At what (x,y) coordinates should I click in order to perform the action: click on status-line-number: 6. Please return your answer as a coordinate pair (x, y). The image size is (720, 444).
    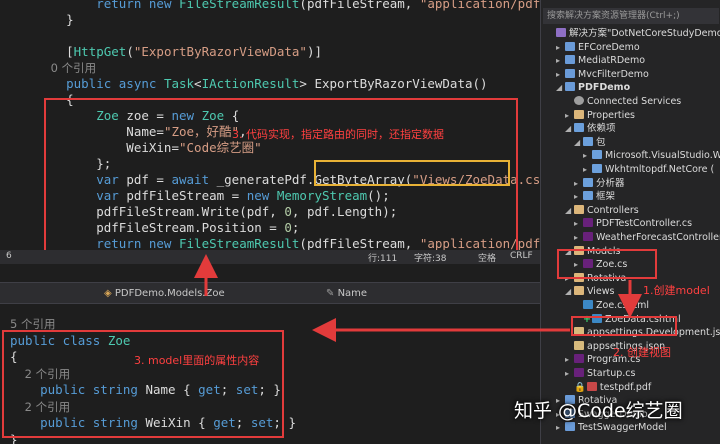
    Looking at the image, I should click on (9, 256).